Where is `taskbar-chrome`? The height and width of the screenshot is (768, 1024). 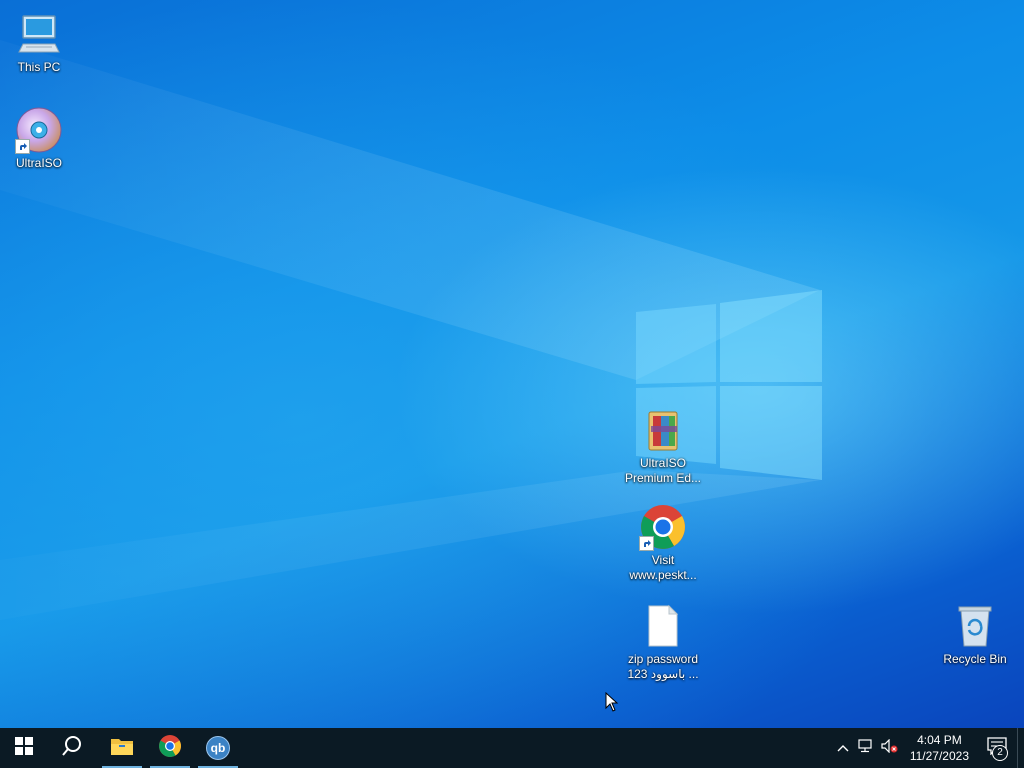 taskbar-chrome is located at coordinates (170, 748).